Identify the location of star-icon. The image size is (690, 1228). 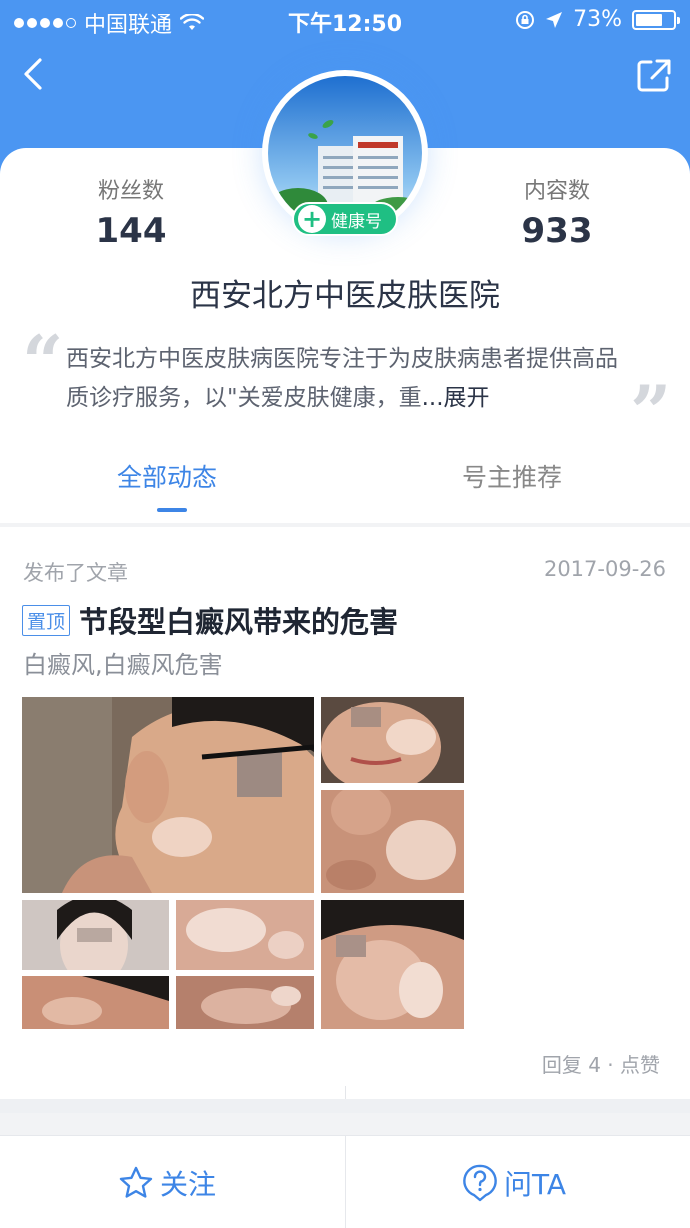
(136, 1182).